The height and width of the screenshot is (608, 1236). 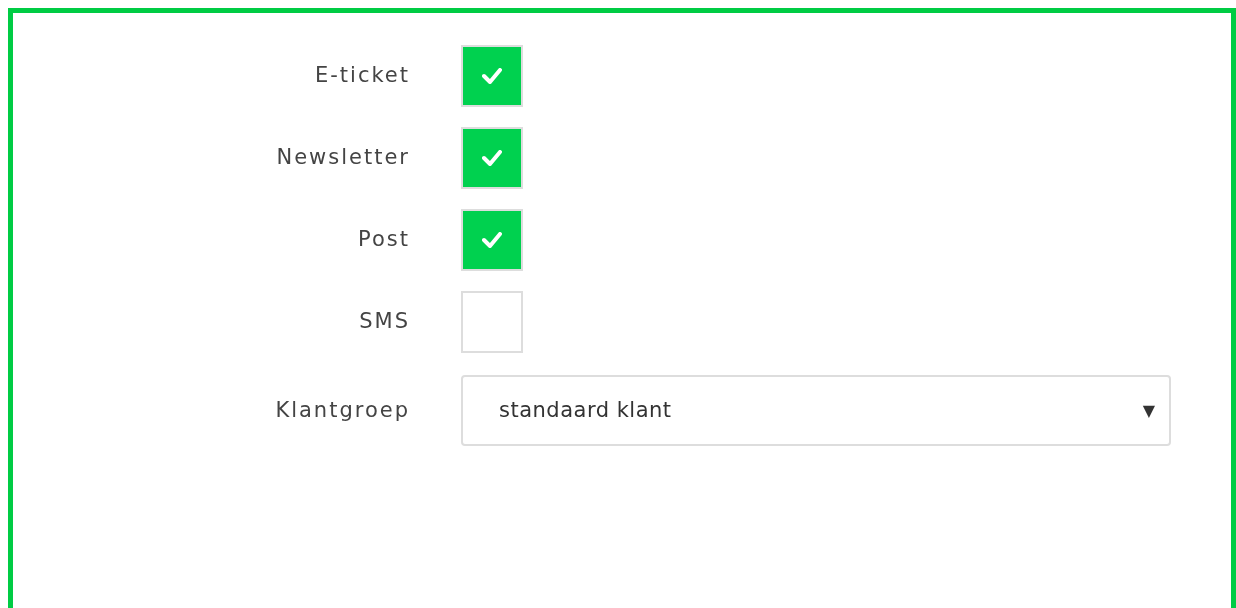 What do you see at coordinates (383, 240) in the screenshot?
I see `field-label: Post` at bounding box center [383, 240].